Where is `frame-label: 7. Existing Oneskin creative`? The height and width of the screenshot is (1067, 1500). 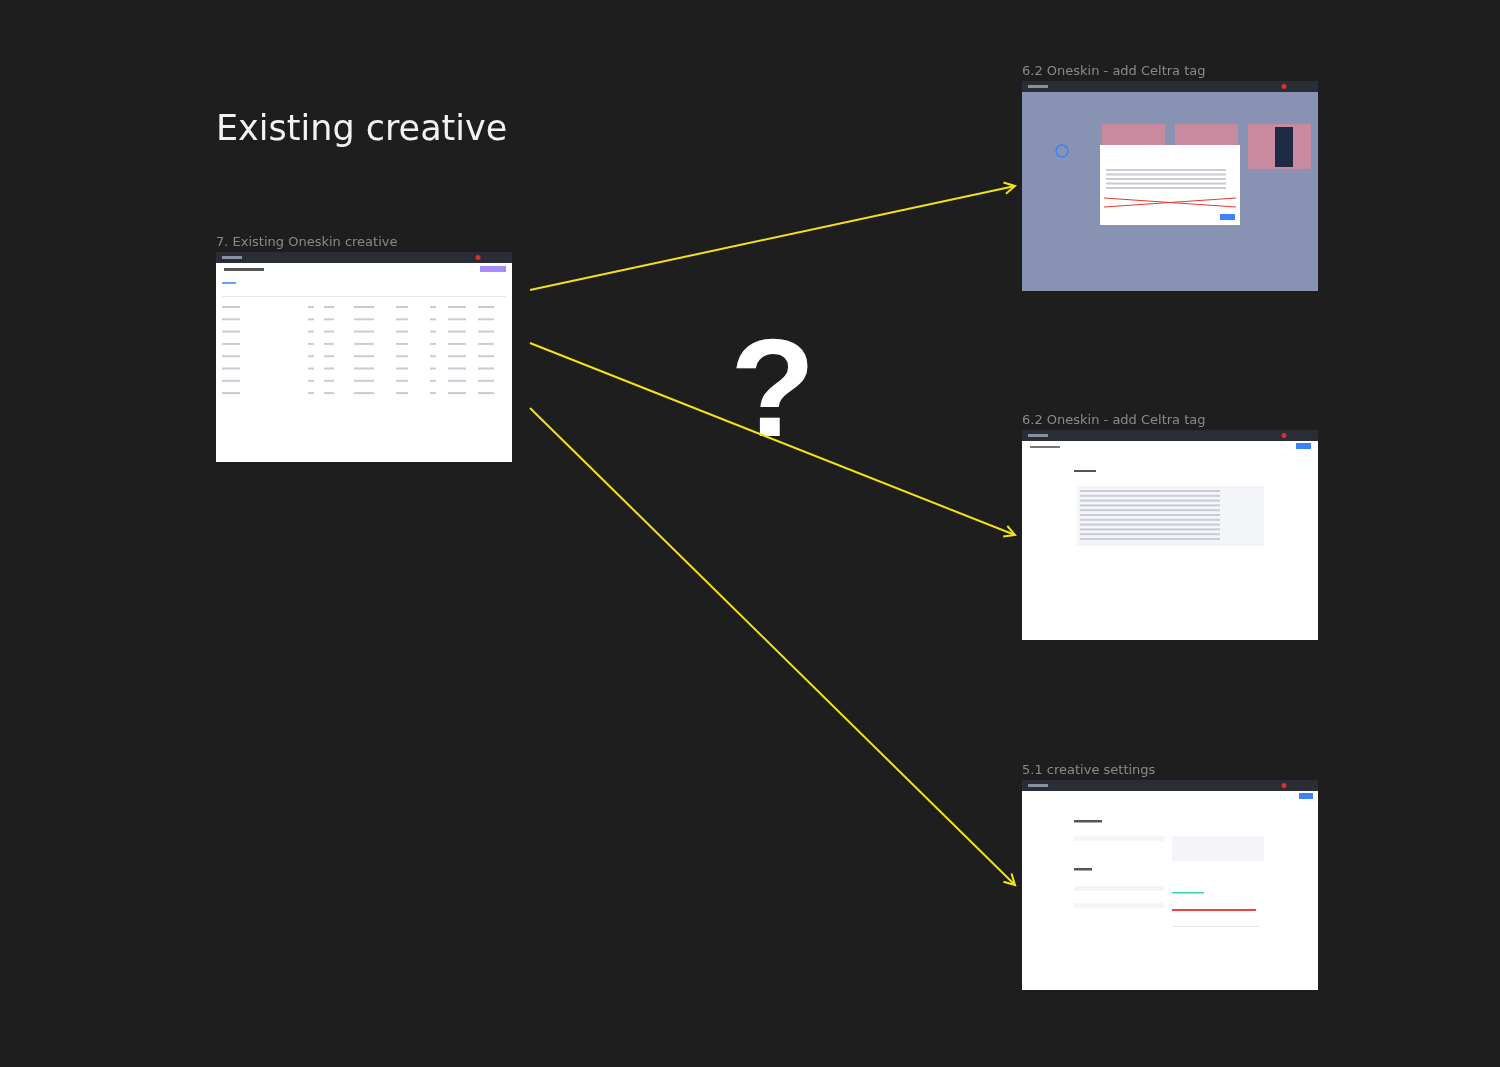
frame-label: 7. Existing Oneskin creative is located at coordinates (307, 241).